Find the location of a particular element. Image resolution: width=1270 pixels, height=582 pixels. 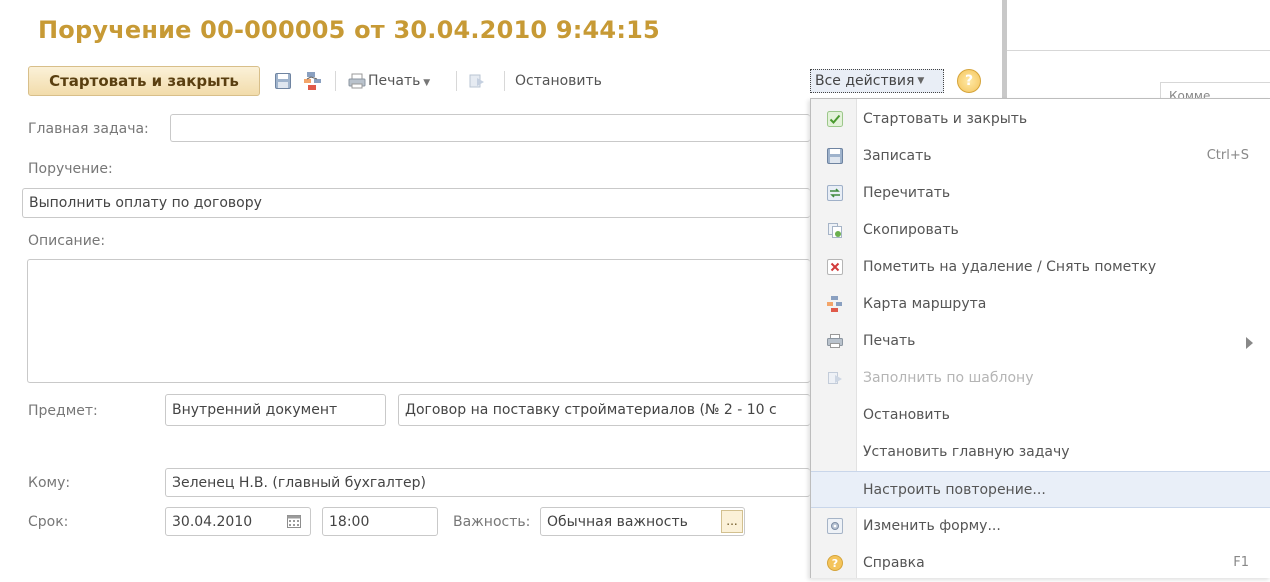

importance-value: Обычная важность is located at coordinates (617, 521).